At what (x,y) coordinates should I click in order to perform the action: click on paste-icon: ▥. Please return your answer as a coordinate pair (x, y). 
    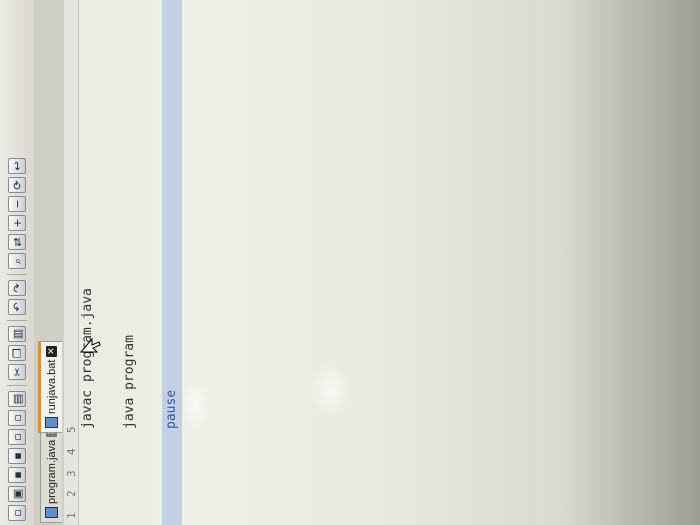
    Looking at the image, I should click on (17, 334).